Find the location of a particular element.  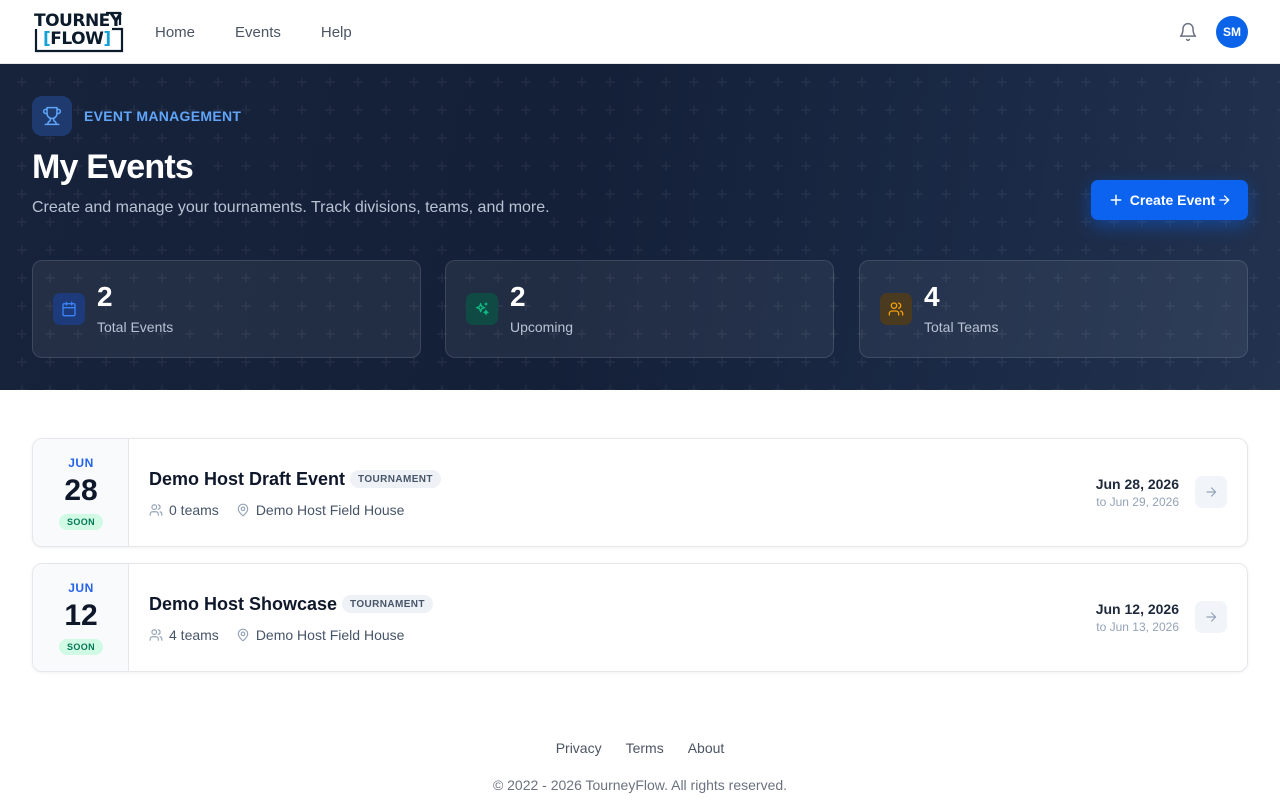

trophy-icon is located at coordinates (52, 116).